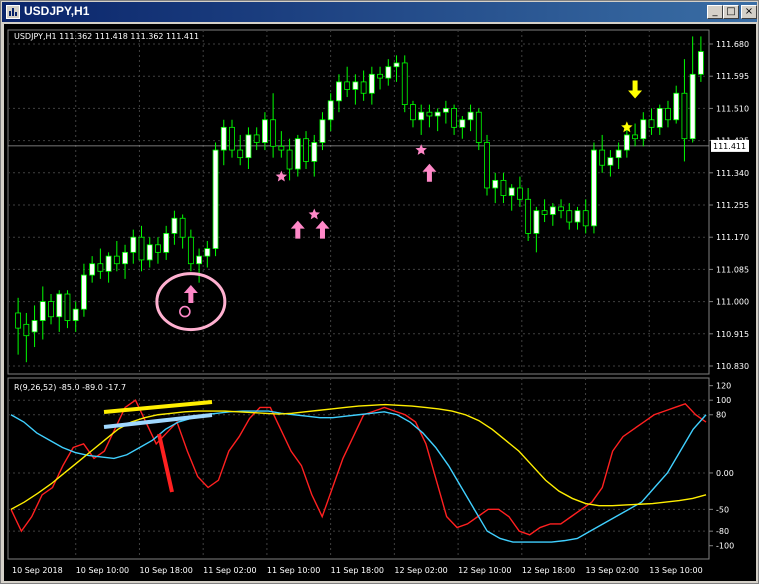  I want to click on indicator-axis-label: -100, so click(725, 546).